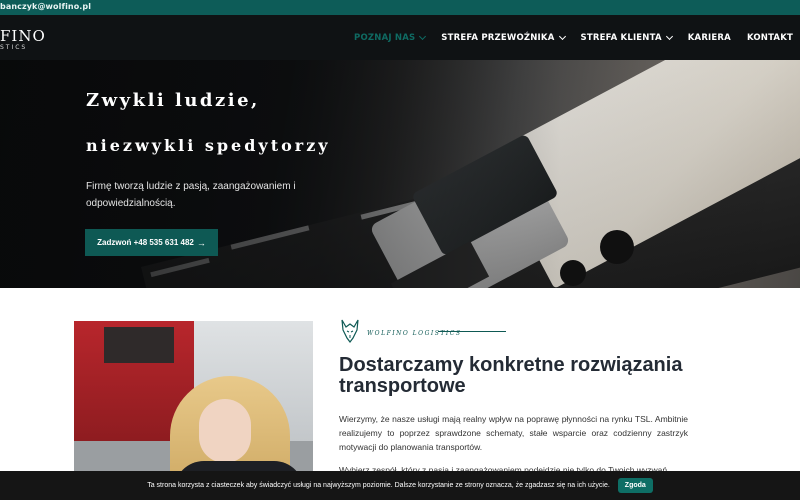 Image resolution: width=800 pixels, height=500 pixels. I want to click on logo-wordmark: FINO, so click(23, 36).